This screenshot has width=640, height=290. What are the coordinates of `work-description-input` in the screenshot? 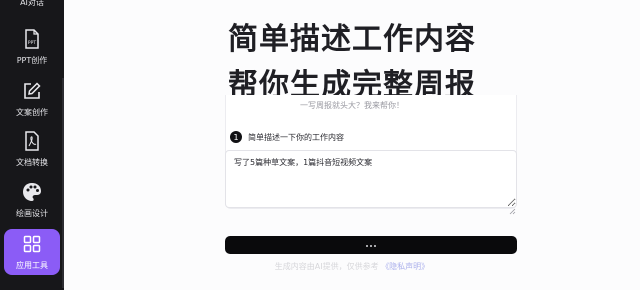 It's located at (371, 179).